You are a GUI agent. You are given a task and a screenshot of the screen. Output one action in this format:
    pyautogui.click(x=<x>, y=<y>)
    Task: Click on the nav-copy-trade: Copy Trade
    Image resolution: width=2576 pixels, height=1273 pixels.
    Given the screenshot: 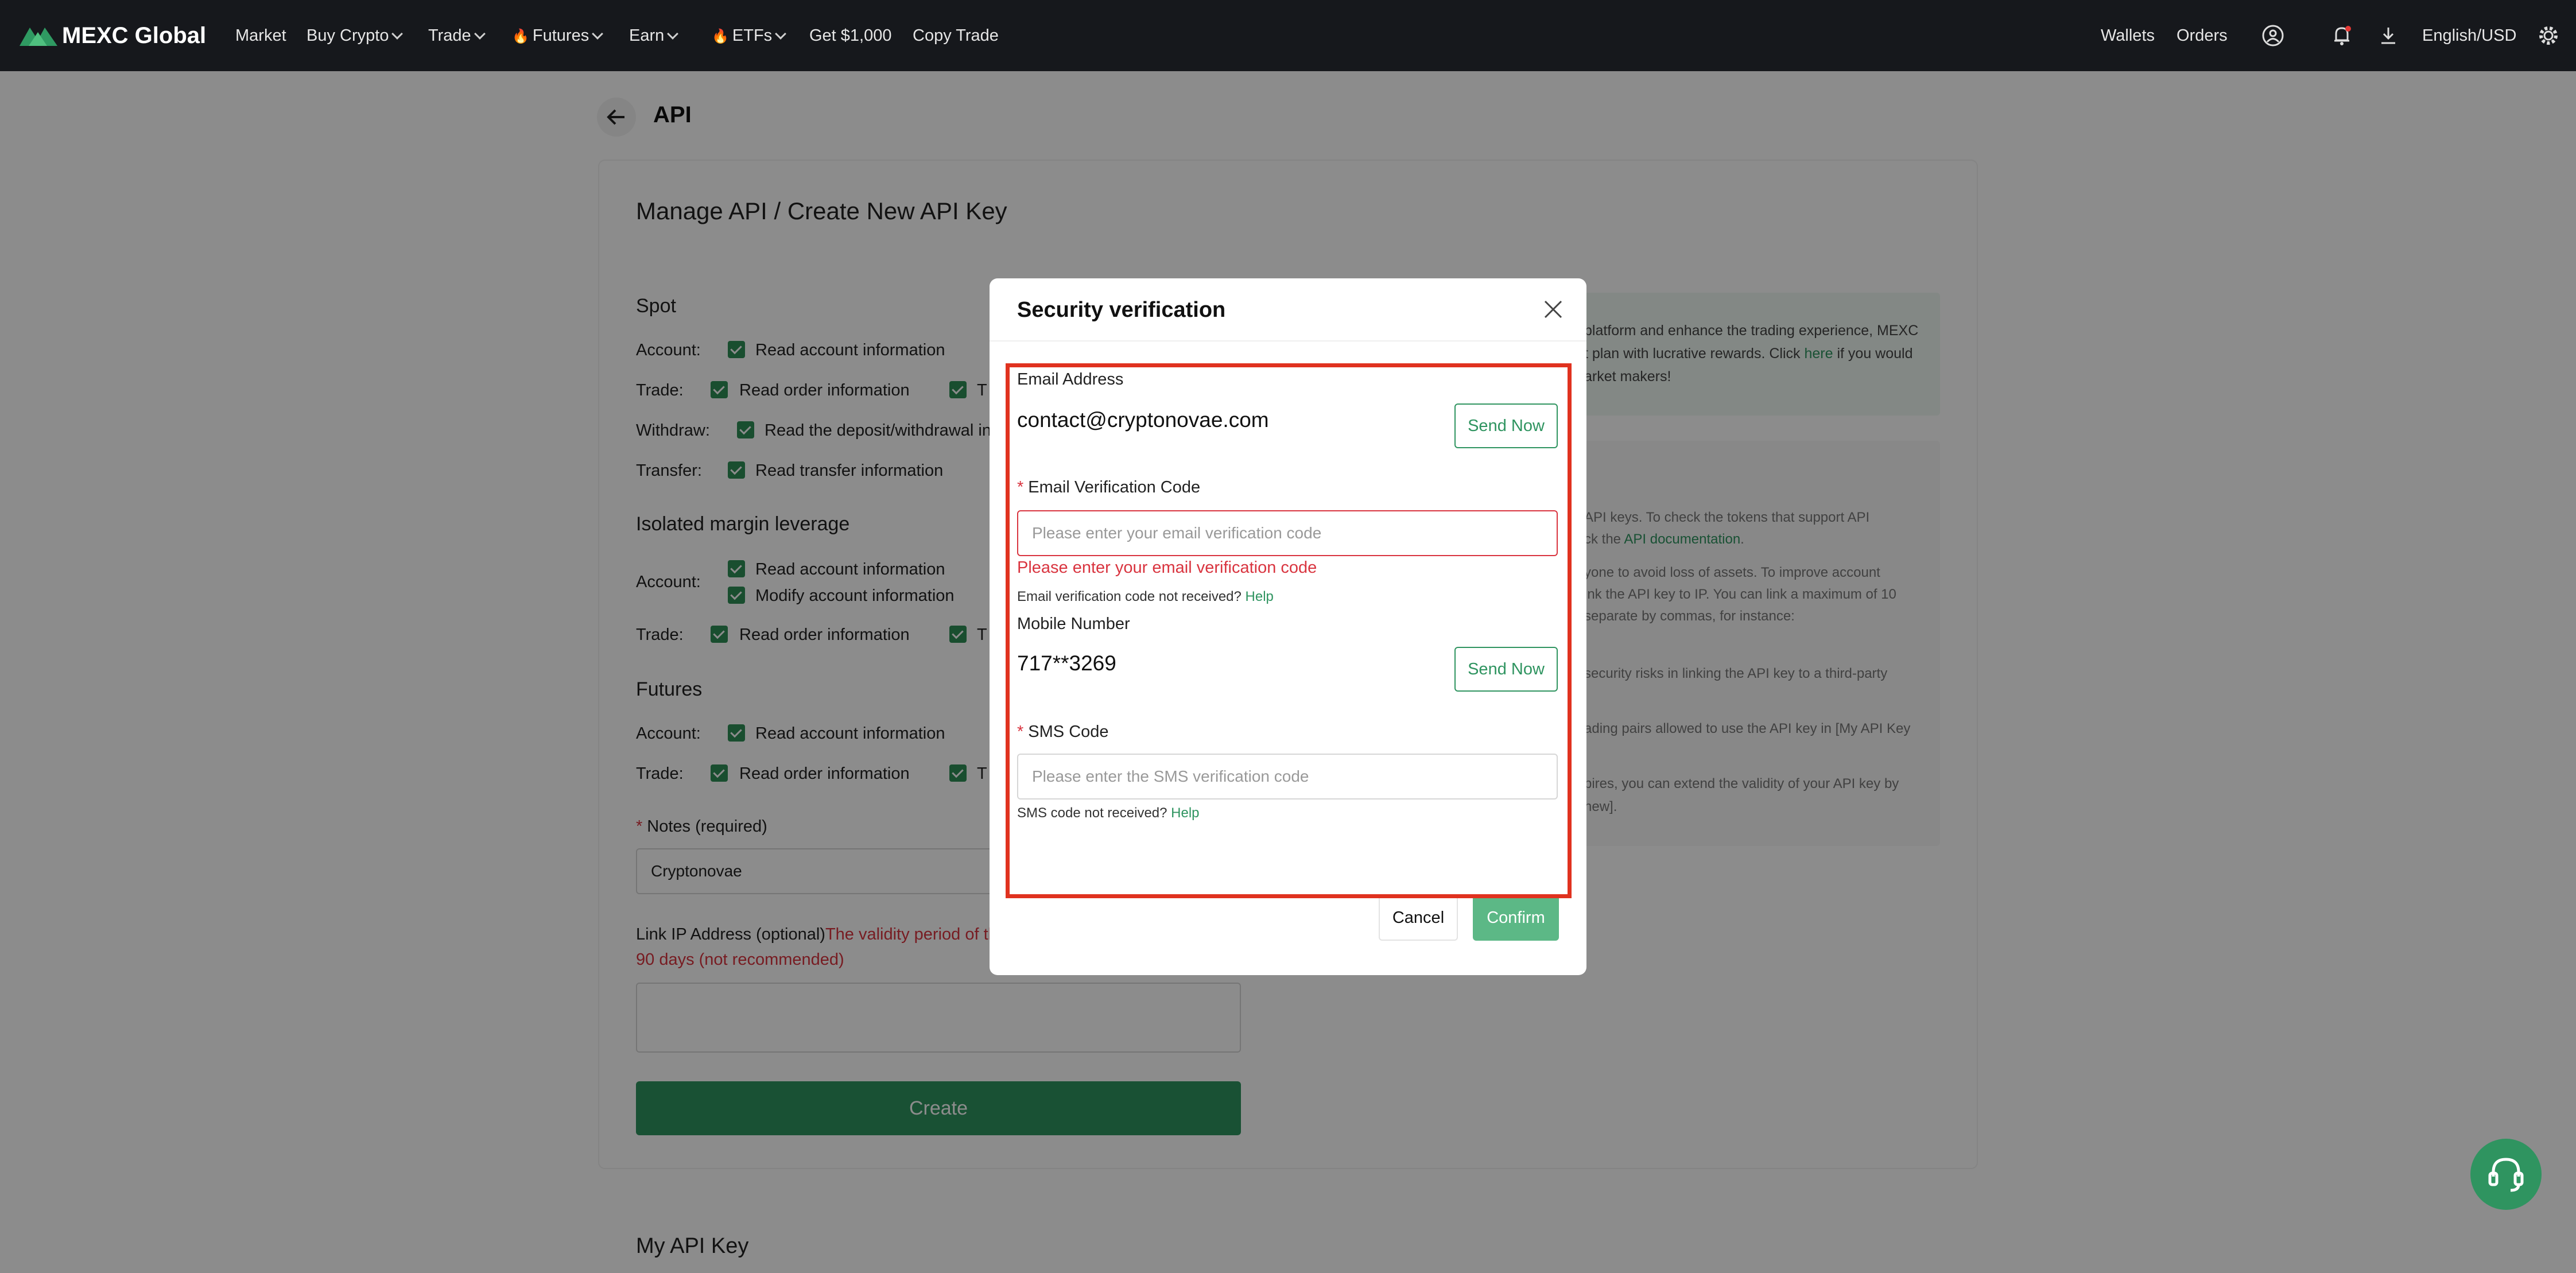 What is the action you would take?
    pyautogui.click(x=956, y=35)
    